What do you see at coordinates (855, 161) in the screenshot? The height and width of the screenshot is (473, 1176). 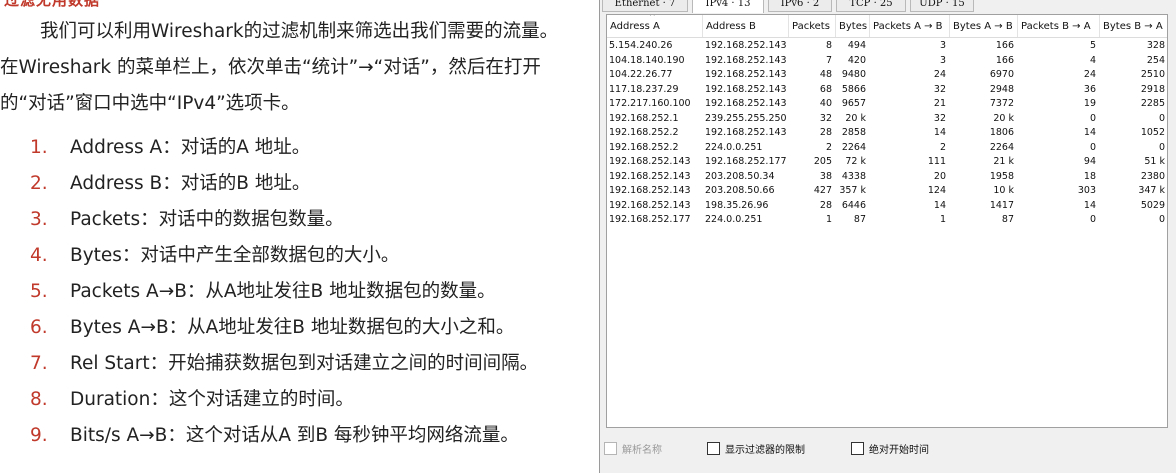 I see `cell-bytes: 72 k` at bounding box center [855, 161].